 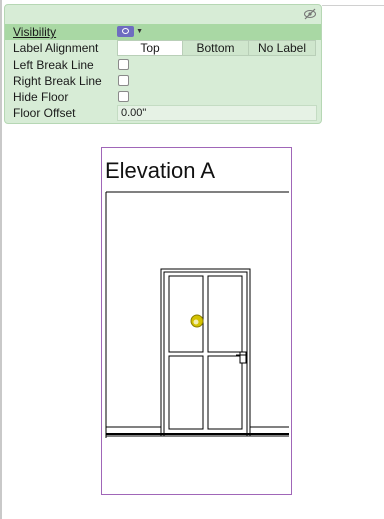 What do you see at coordinates (123, 96) in the screenshot?
I see `hide-floor-checkbox` at bounding box center [123, 96].